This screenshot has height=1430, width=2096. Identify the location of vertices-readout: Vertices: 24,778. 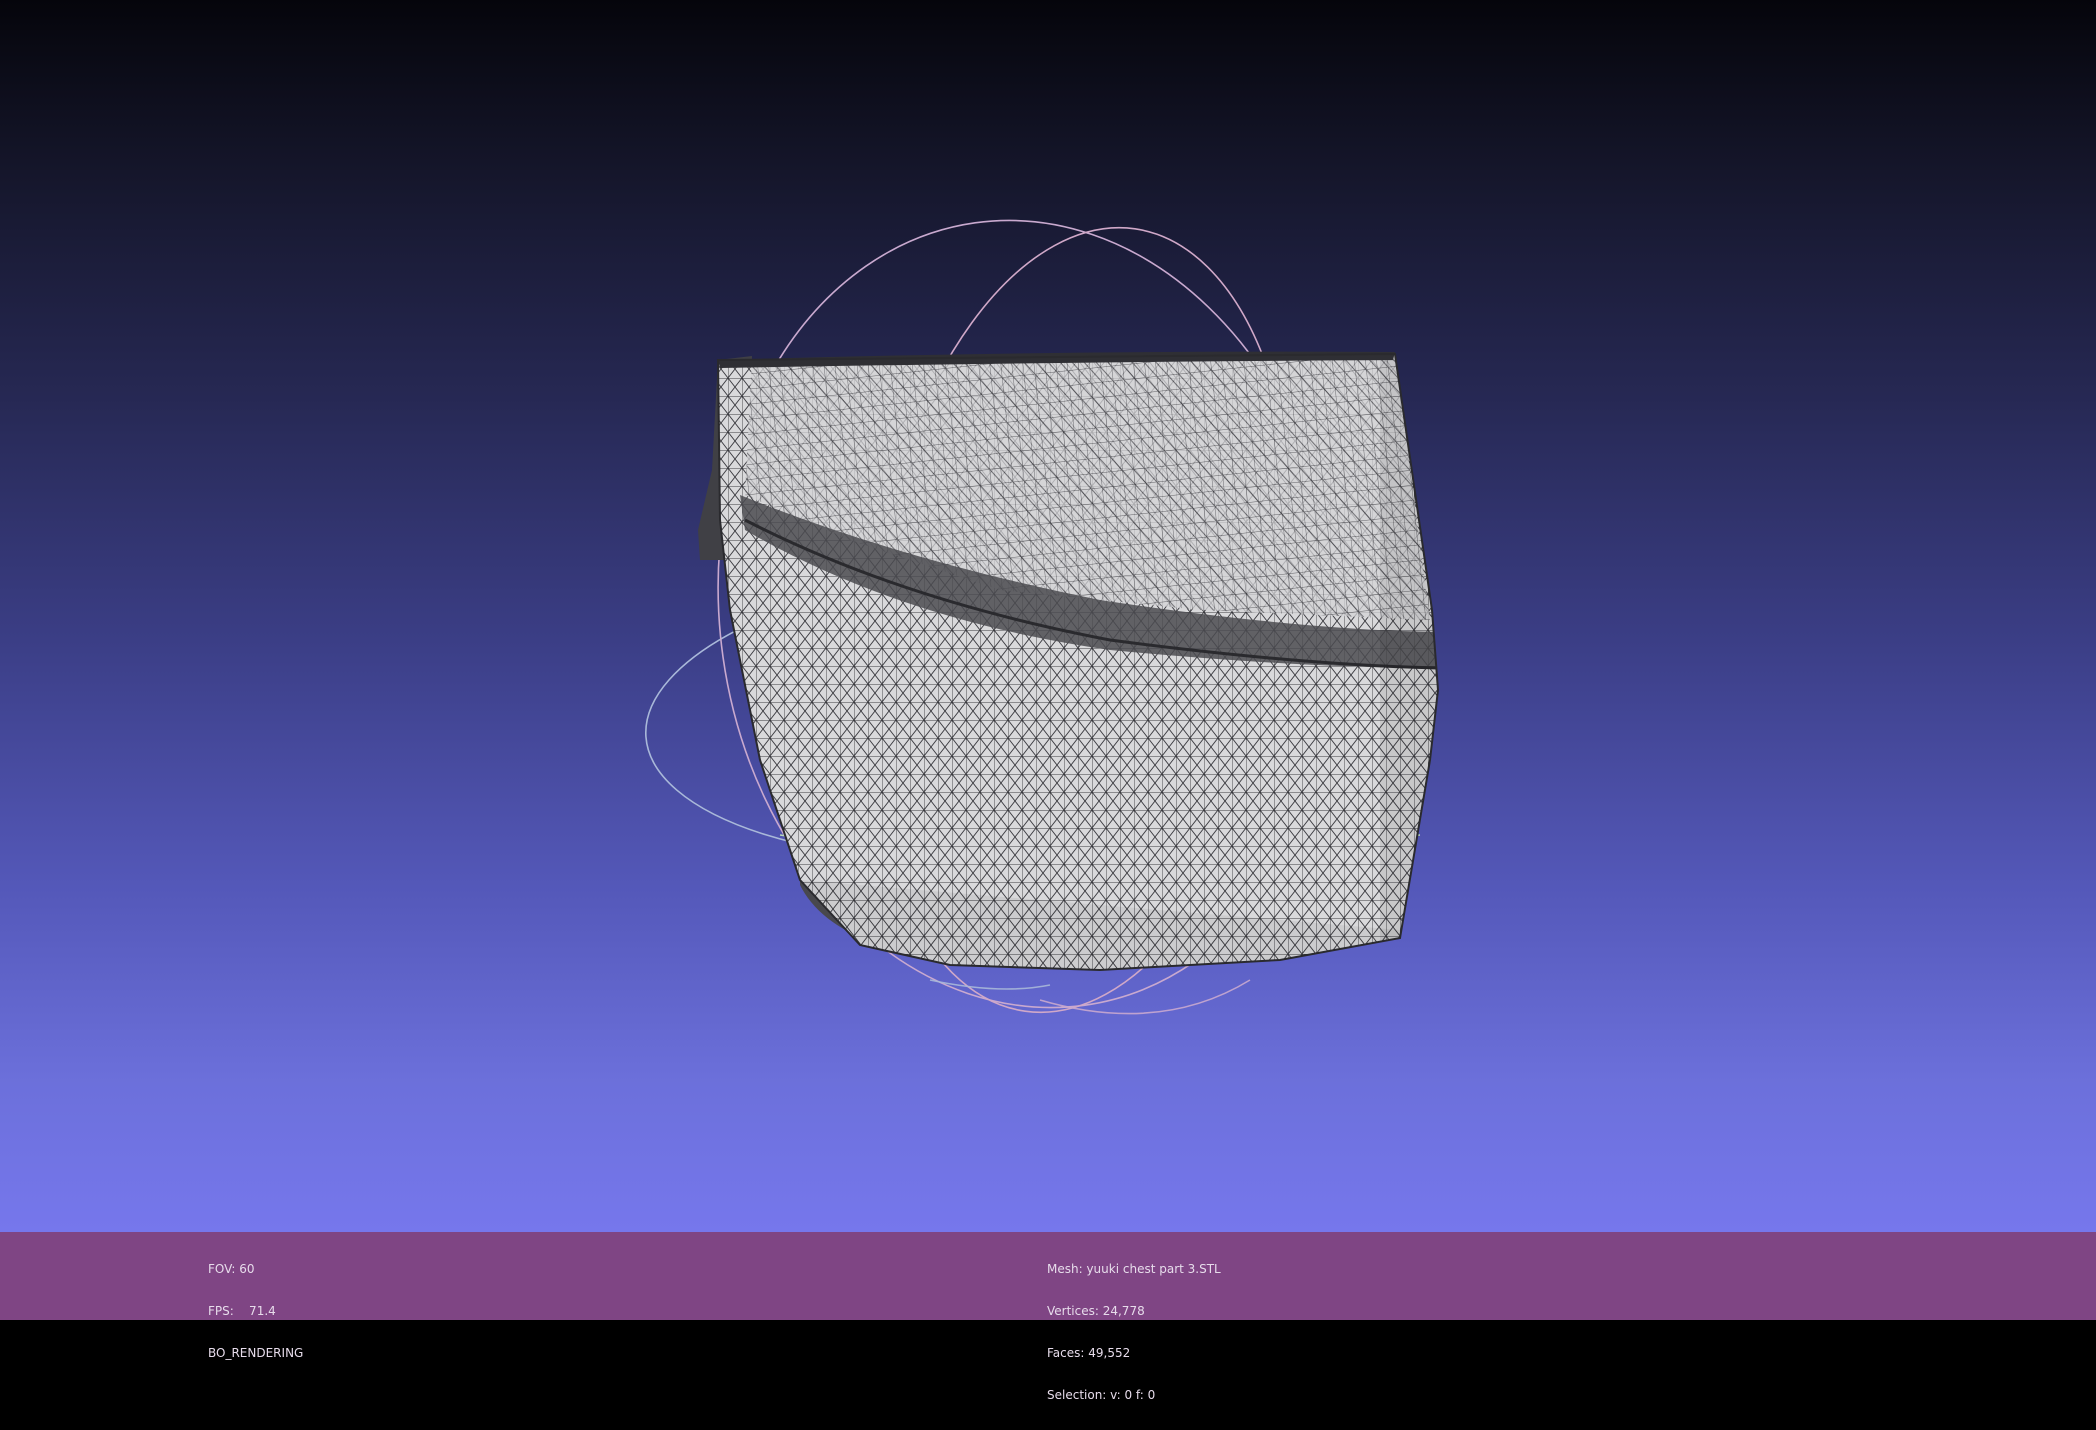
(1096, 1311).